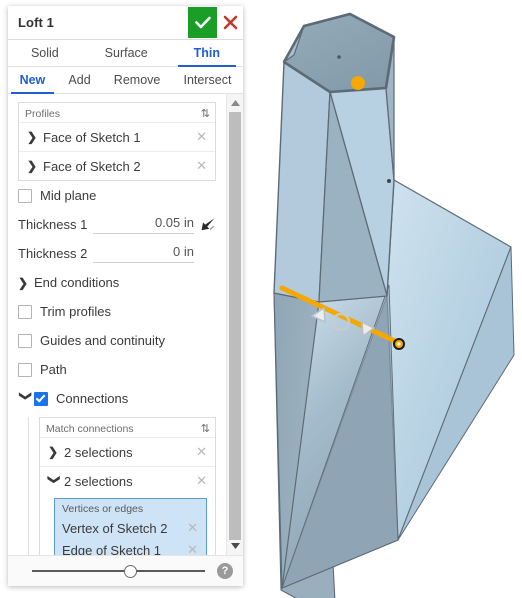 This screenshot has width=522, height=598. I want to click on match-connections-header: Match connections ⇅, so click(127, 427).